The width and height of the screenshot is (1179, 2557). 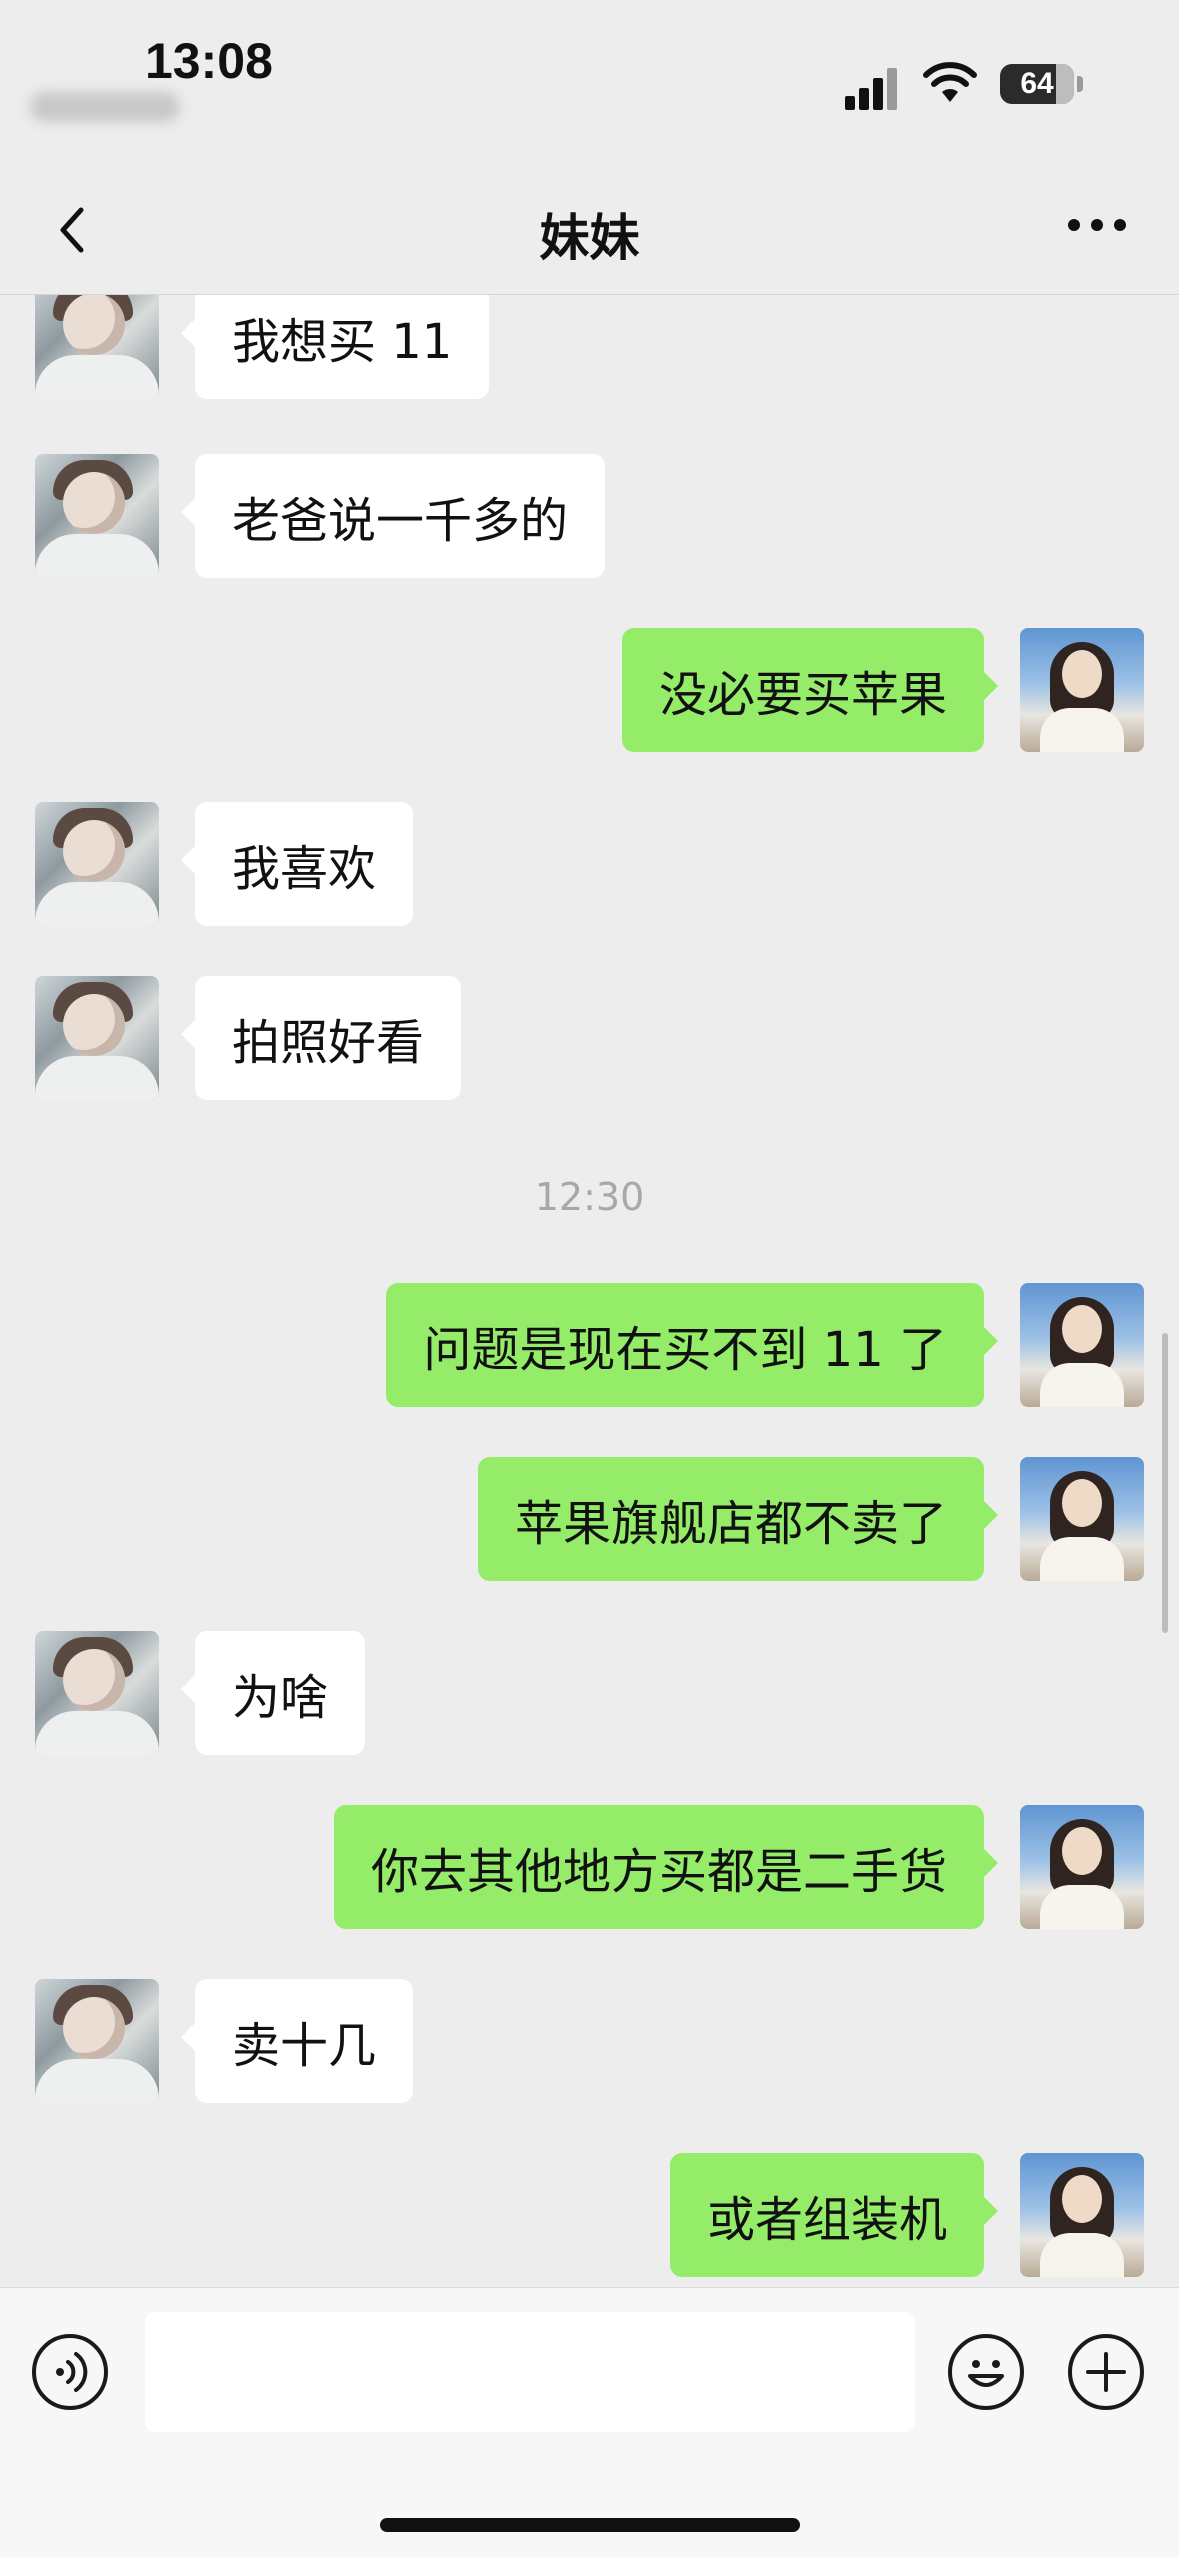 What do you see at coordinates (321, 1038) in the screenshot?
I see `message-bubble-received: 拍照好看` at bounding box center [321, 1038].